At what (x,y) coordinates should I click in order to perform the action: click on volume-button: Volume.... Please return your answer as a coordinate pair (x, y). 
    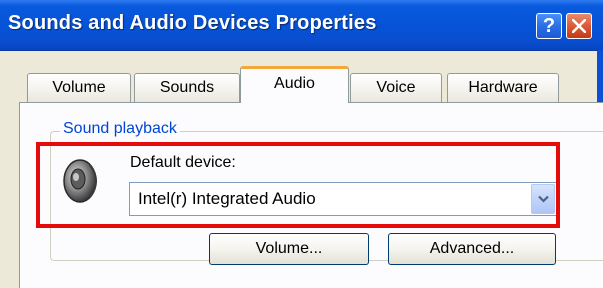
    Looking at the image, I should click on (289, 249).